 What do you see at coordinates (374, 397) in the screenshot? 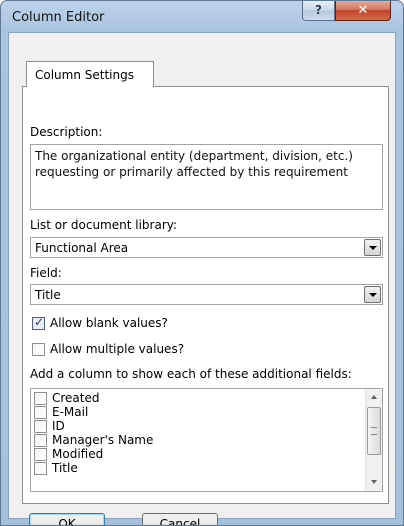
I see `scroll-up-icon` at bounding box center [374, 397].